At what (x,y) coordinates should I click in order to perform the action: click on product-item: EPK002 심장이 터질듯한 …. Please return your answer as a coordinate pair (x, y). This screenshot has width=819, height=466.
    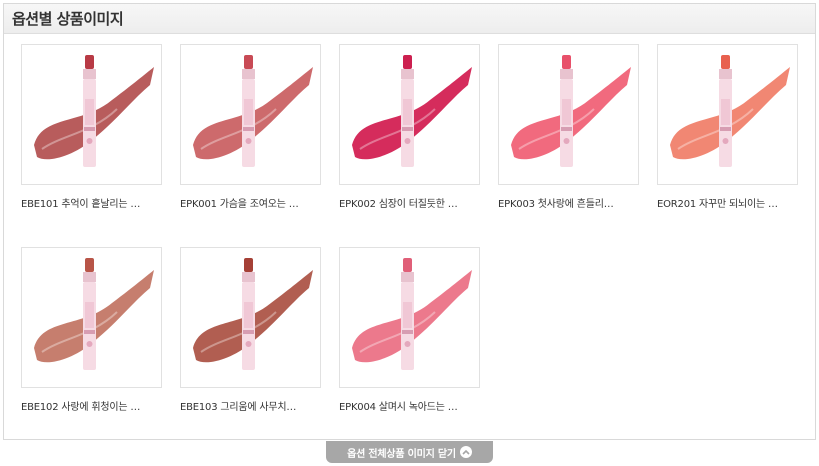
    Looking at the image, I should click on (414, 127).